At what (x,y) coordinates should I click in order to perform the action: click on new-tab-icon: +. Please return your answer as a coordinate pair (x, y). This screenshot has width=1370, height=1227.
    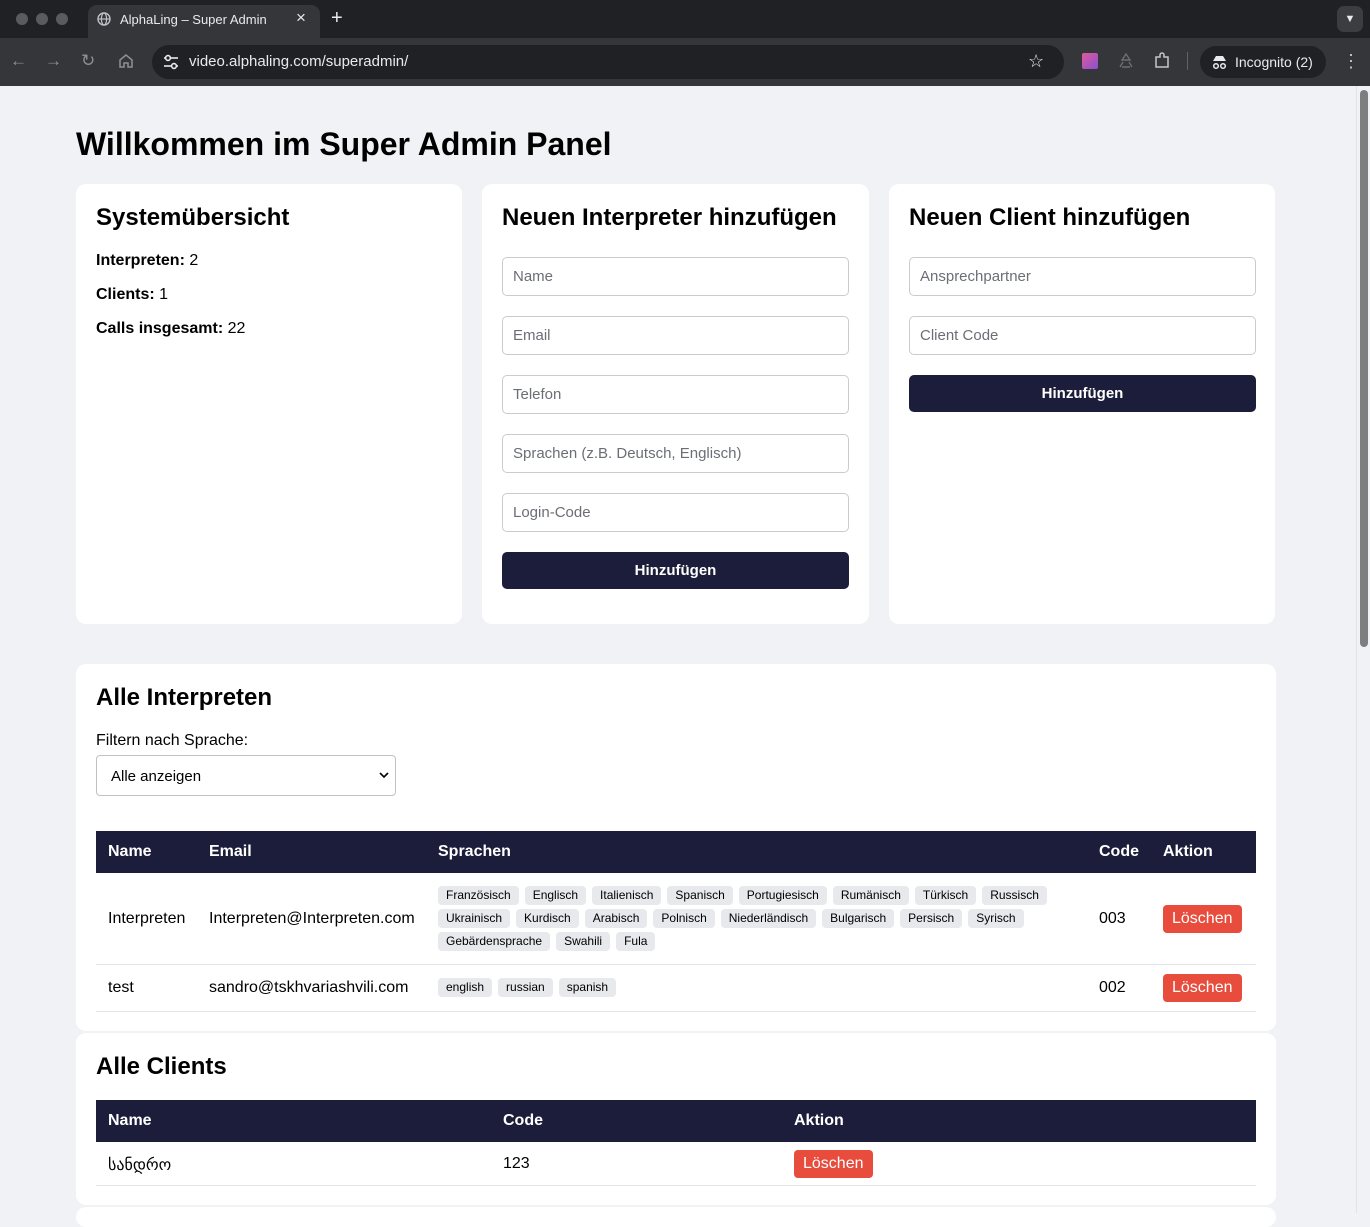
    Looking at the image, I should click on (337, 18).